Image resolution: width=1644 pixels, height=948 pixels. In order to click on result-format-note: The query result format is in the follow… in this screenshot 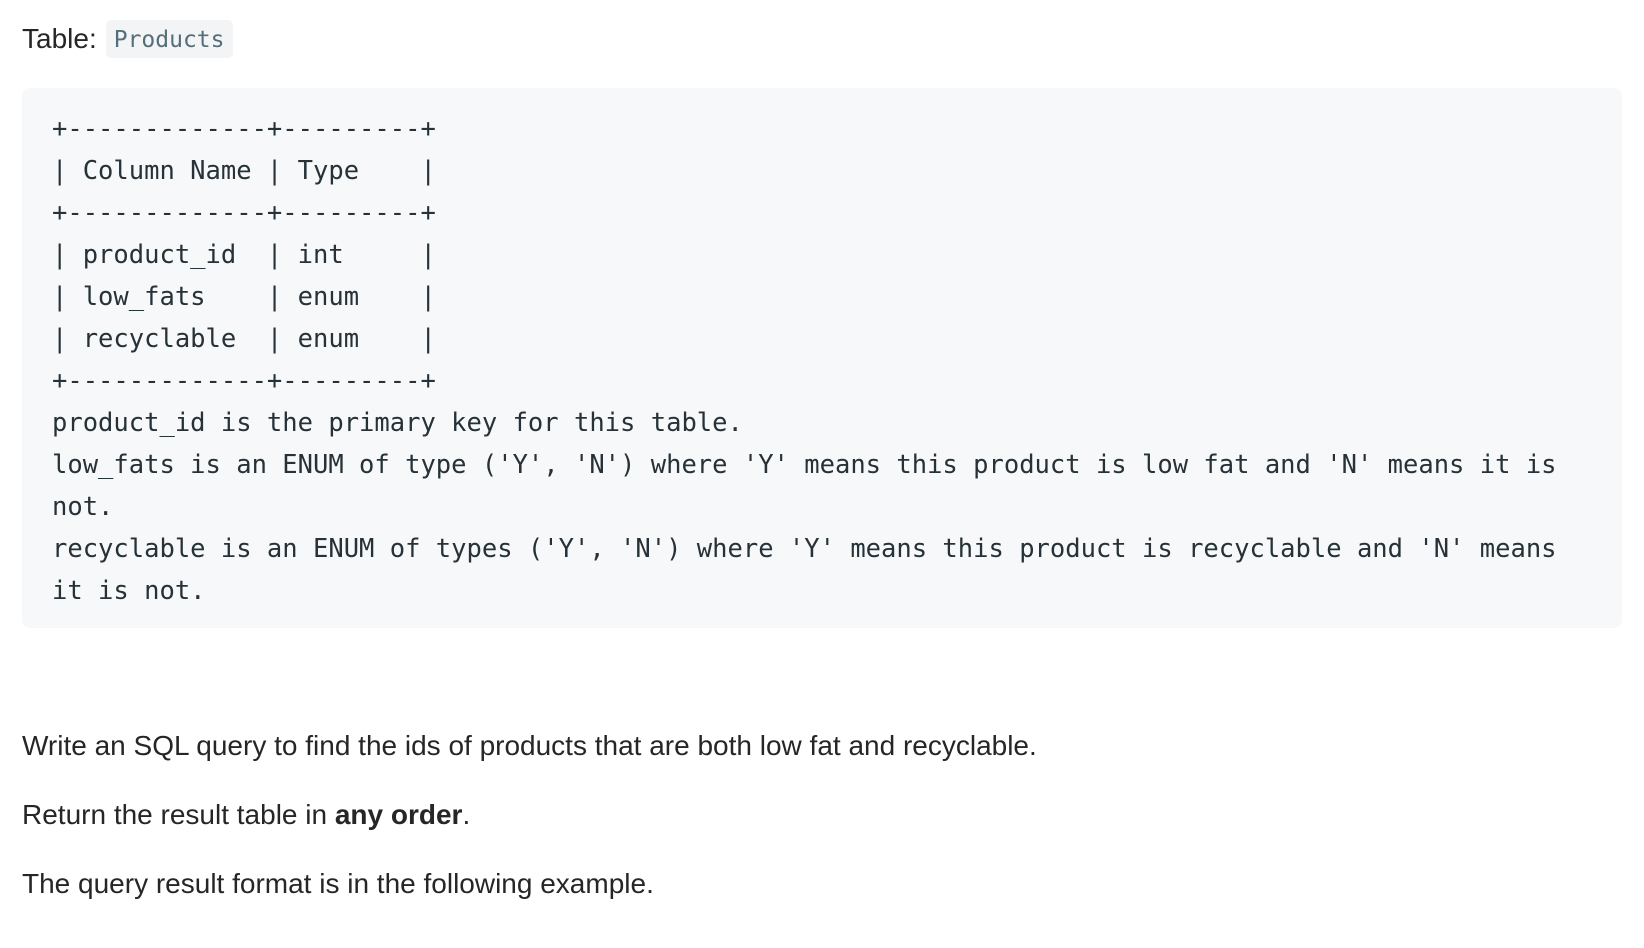, I will do `click(338, 883)`.